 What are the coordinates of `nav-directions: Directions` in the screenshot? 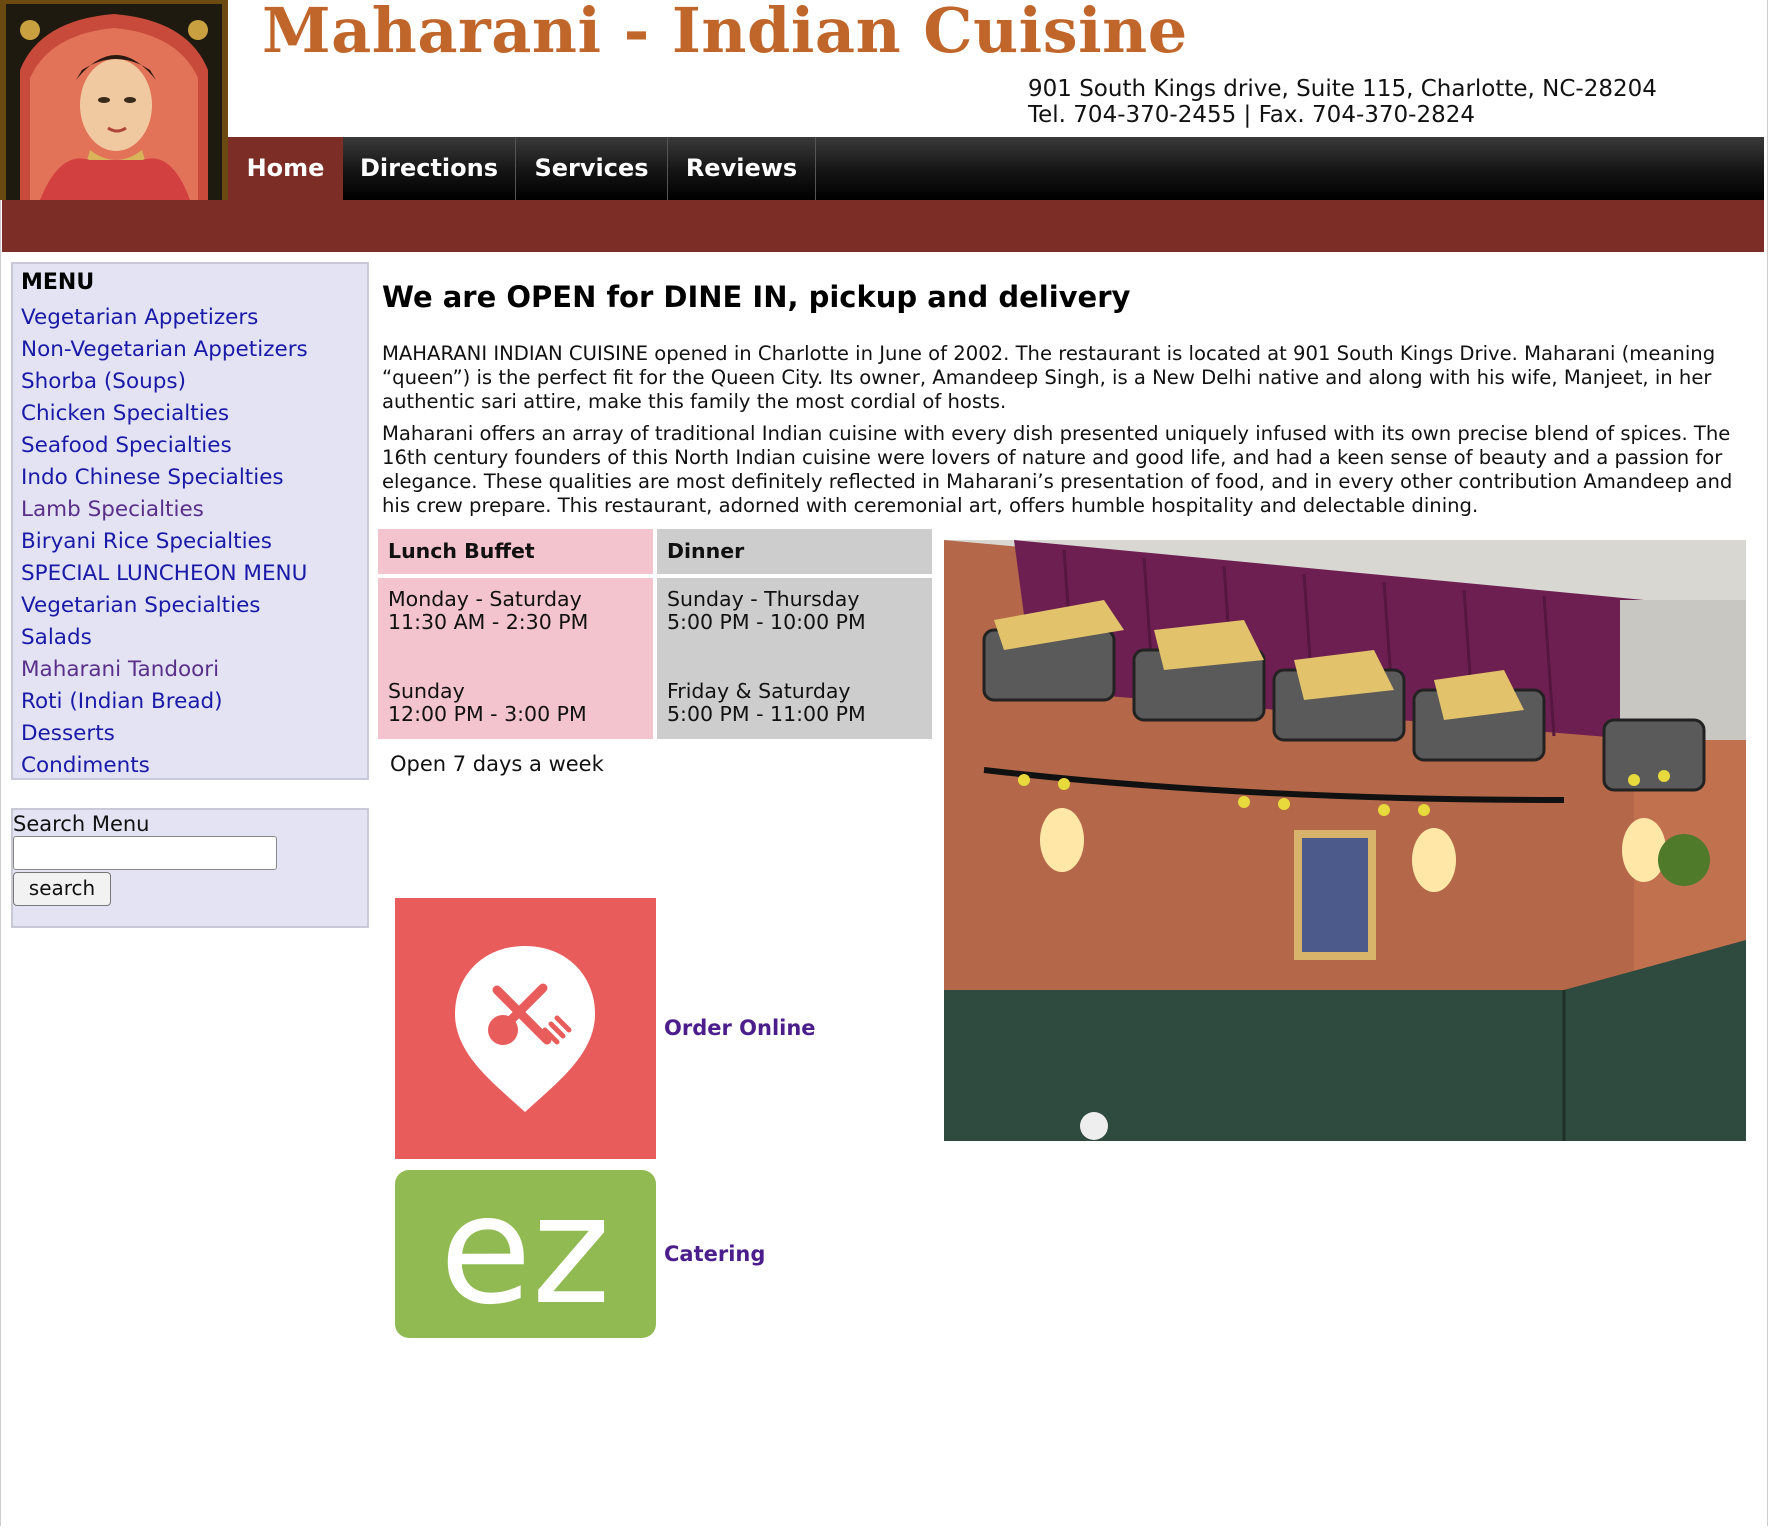 It's located at (429, 168).